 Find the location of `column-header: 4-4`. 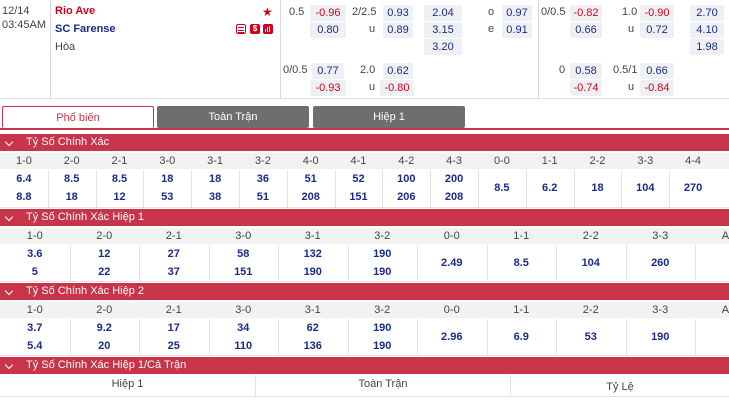

column-header: 4-4 is located at coordinates (693, 161).